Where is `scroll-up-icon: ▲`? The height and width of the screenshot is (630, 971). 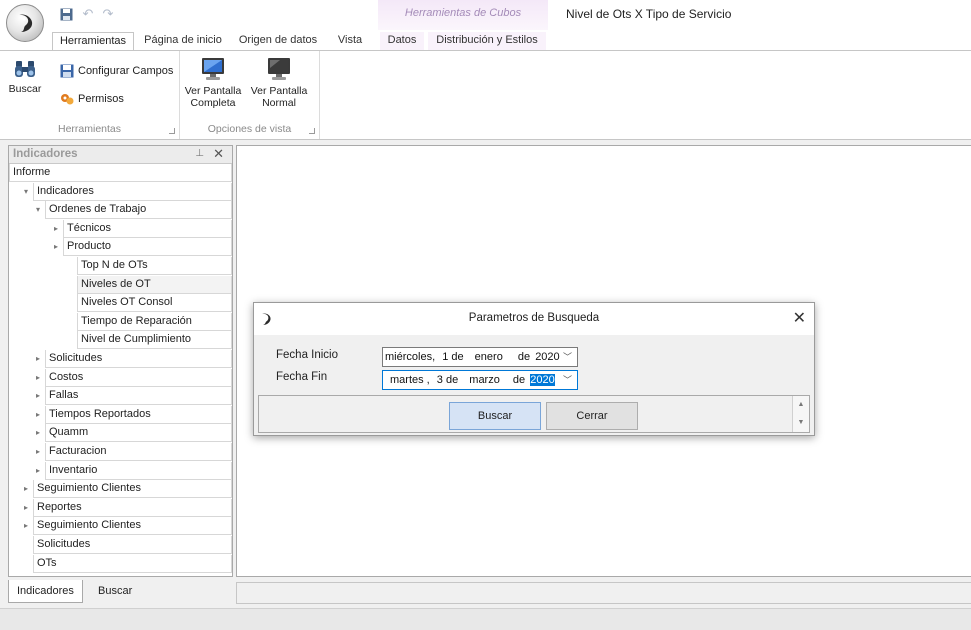 scroll-up-icon: ▲ is located at coordinates (801, 405).